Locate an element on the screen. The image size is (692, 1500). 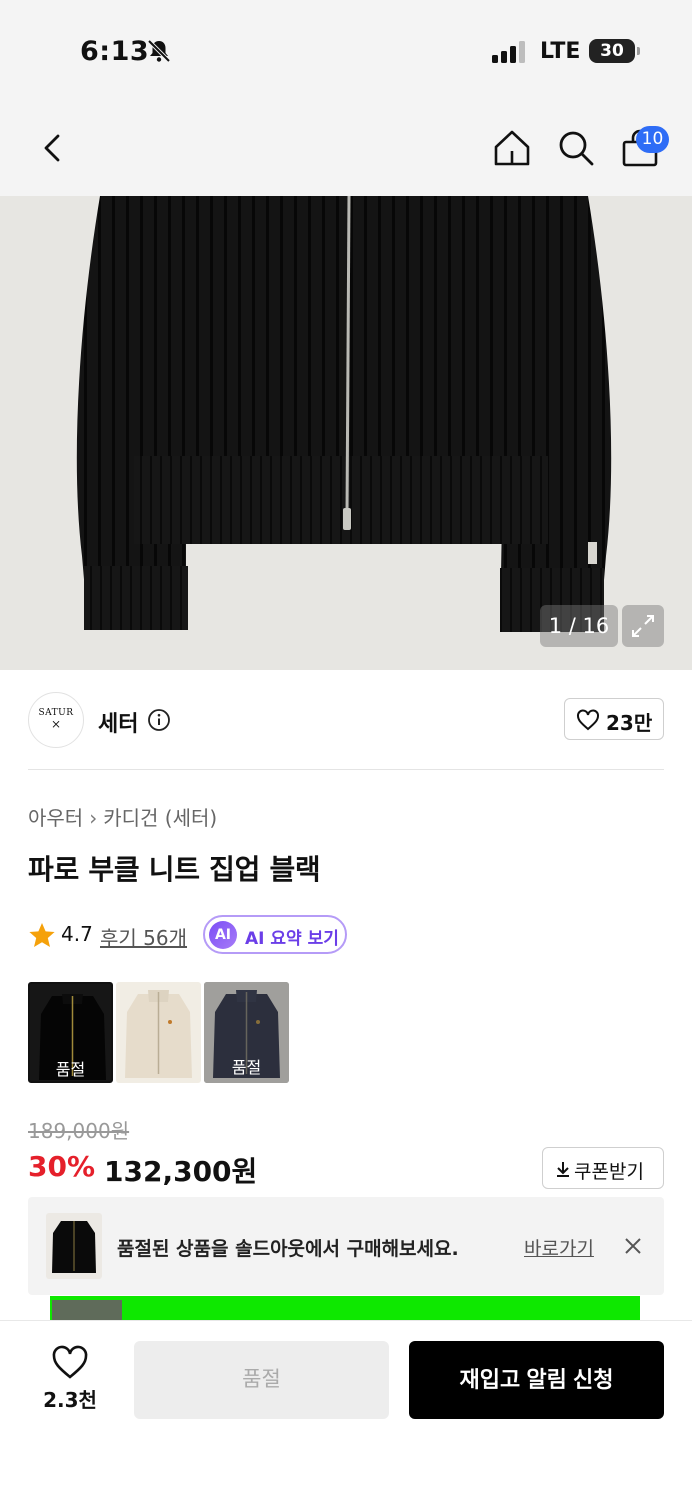
coupon-label: 쿠폰받기 is located at coordinates (609, 1172).